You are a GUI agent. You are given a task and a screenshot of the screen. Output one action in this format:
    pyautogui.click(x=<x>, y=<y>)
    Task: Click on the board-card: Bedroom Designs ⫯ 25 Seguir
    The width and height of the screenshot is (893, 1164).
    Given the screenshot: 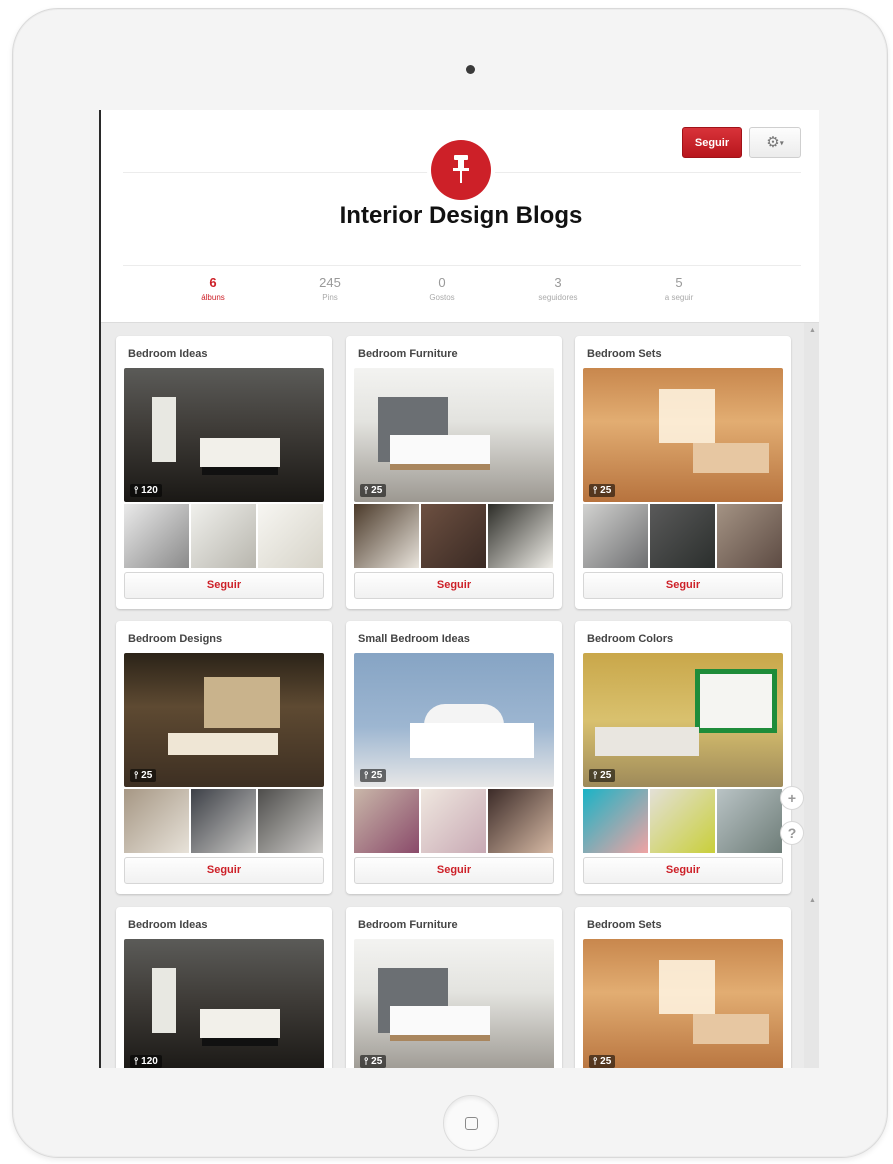 What is the action you would take?
    pyautogui.click(x=224, y=757)
    